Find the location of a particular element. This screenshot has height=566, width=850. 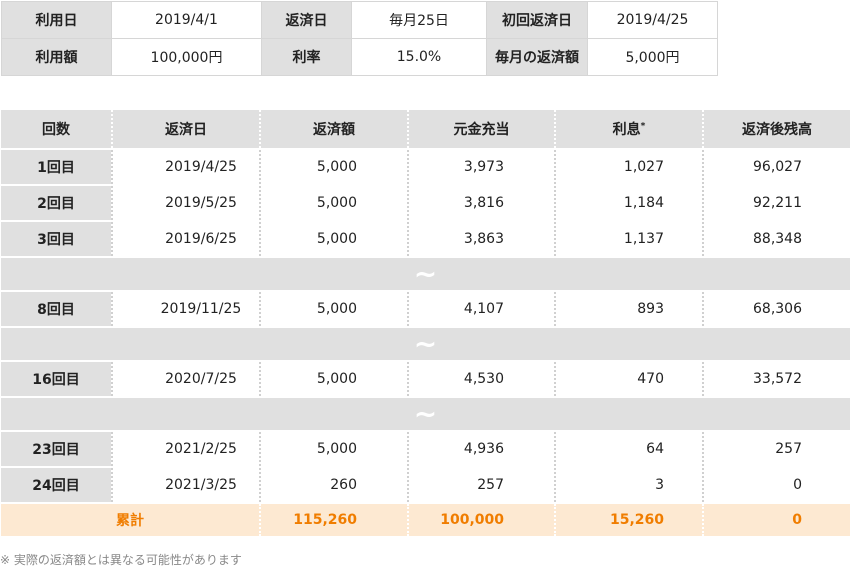

header-principal: 元金充当 is located at coordinates (480, 129).